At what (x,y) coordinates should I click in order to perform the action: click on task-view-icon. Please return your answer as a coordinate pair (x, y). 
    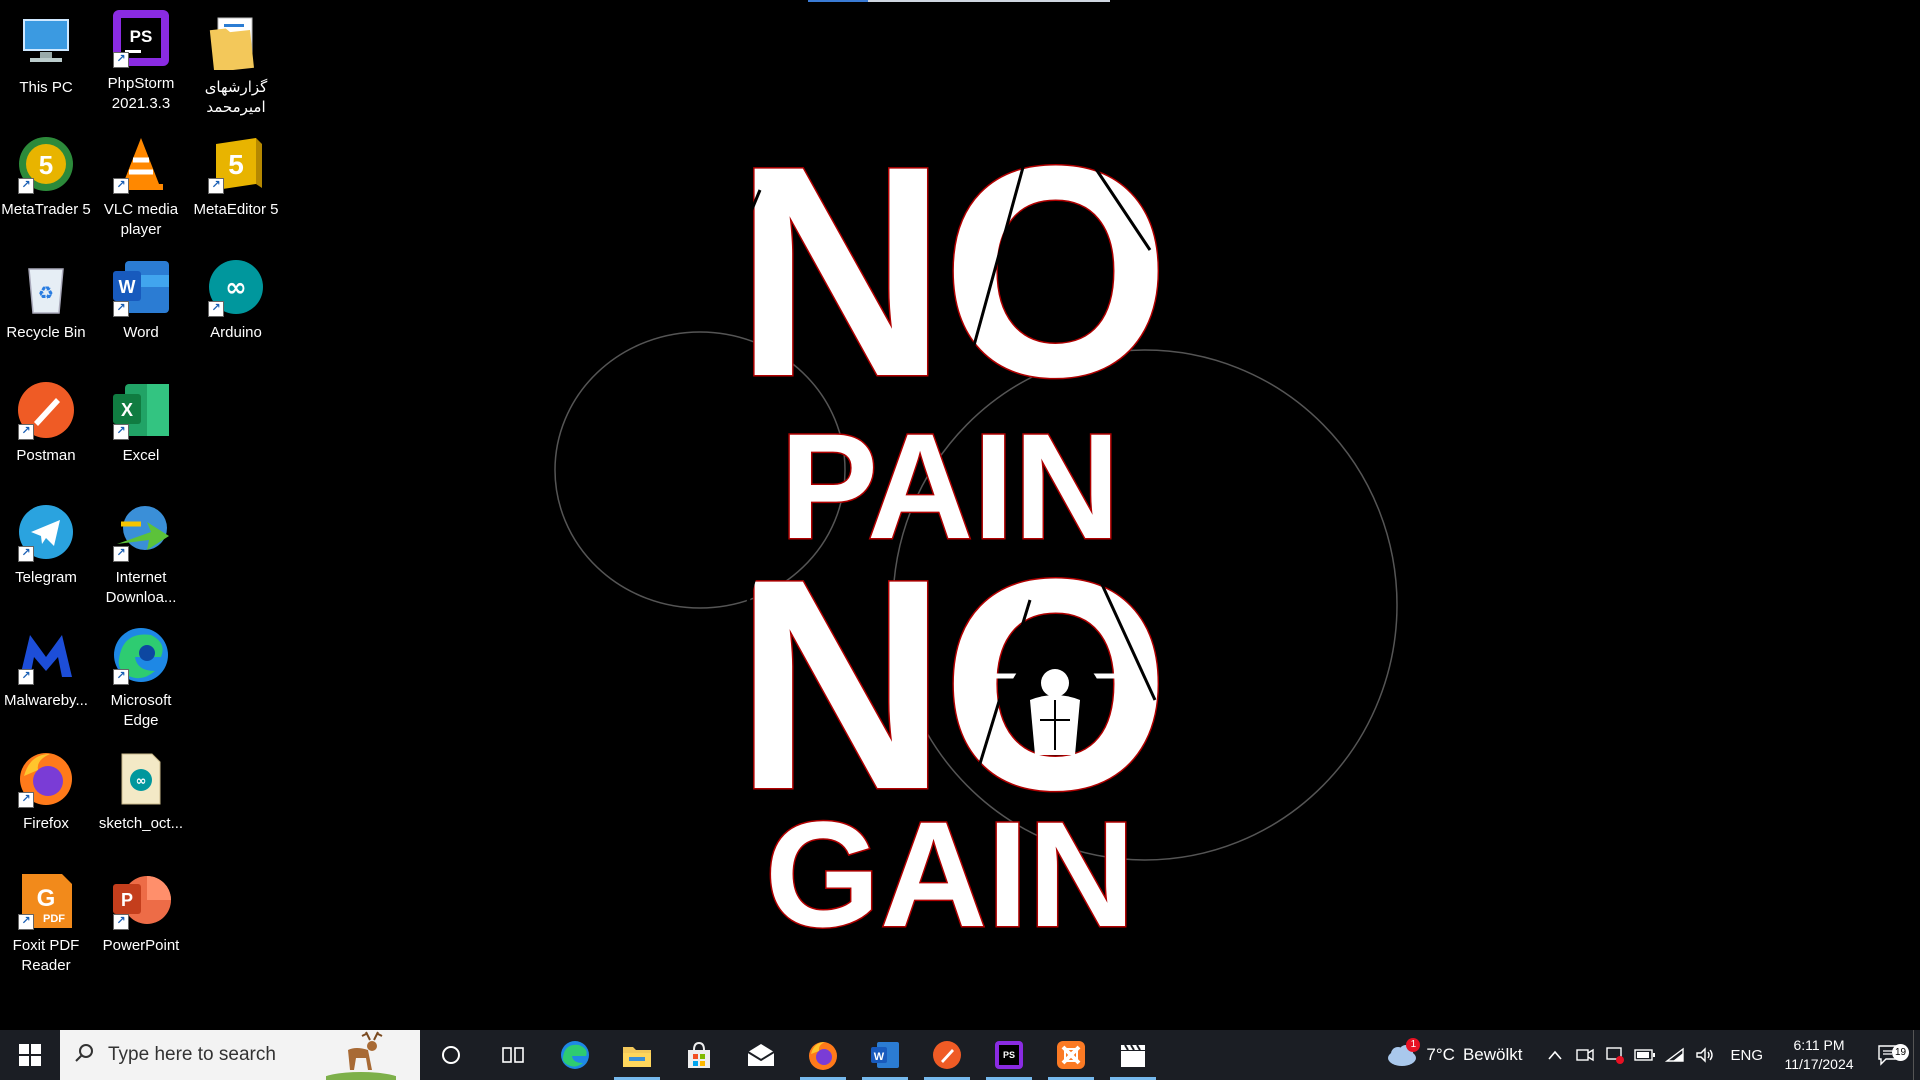
    Looking at the image, I should click on (513, 1055).